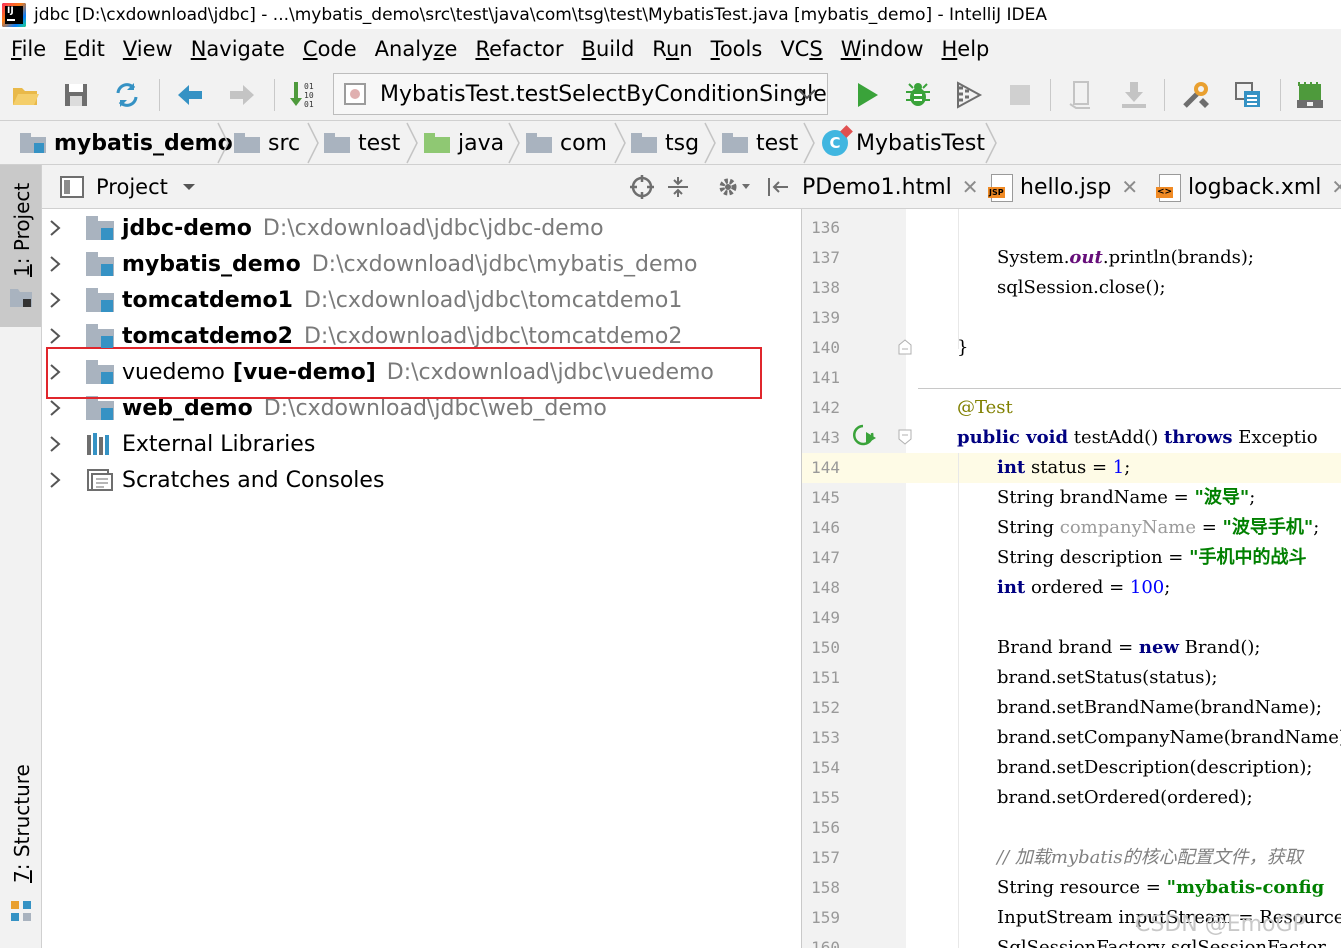  Describe the element at coordinates (968, 95) in the screenshot. I see `run-with-coverage-icon` at that location.